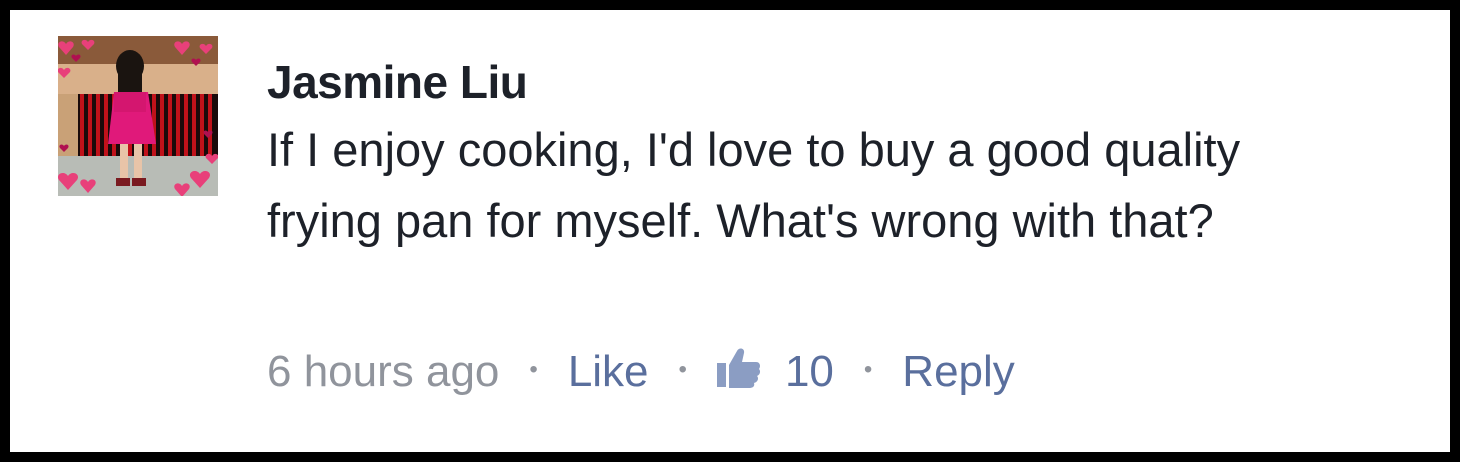 This screenshot has height=462, width=1460. I want to click on timestamp: 6 hours ago, so click(383, 372).